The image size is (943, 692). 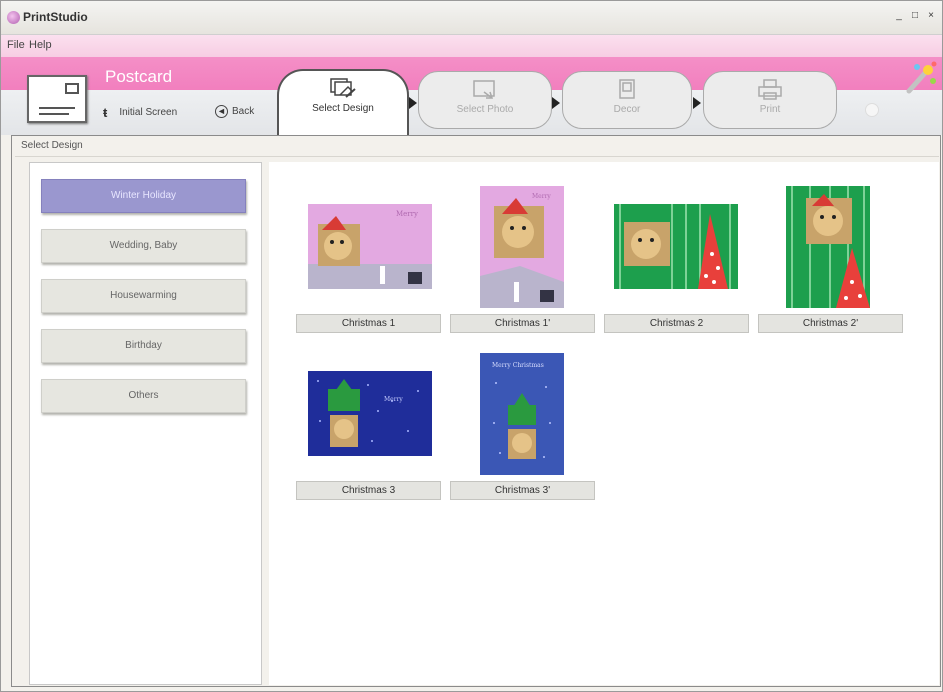 I want to click on initial-screen-label: Initial Screen, so click(x=148, y=112).